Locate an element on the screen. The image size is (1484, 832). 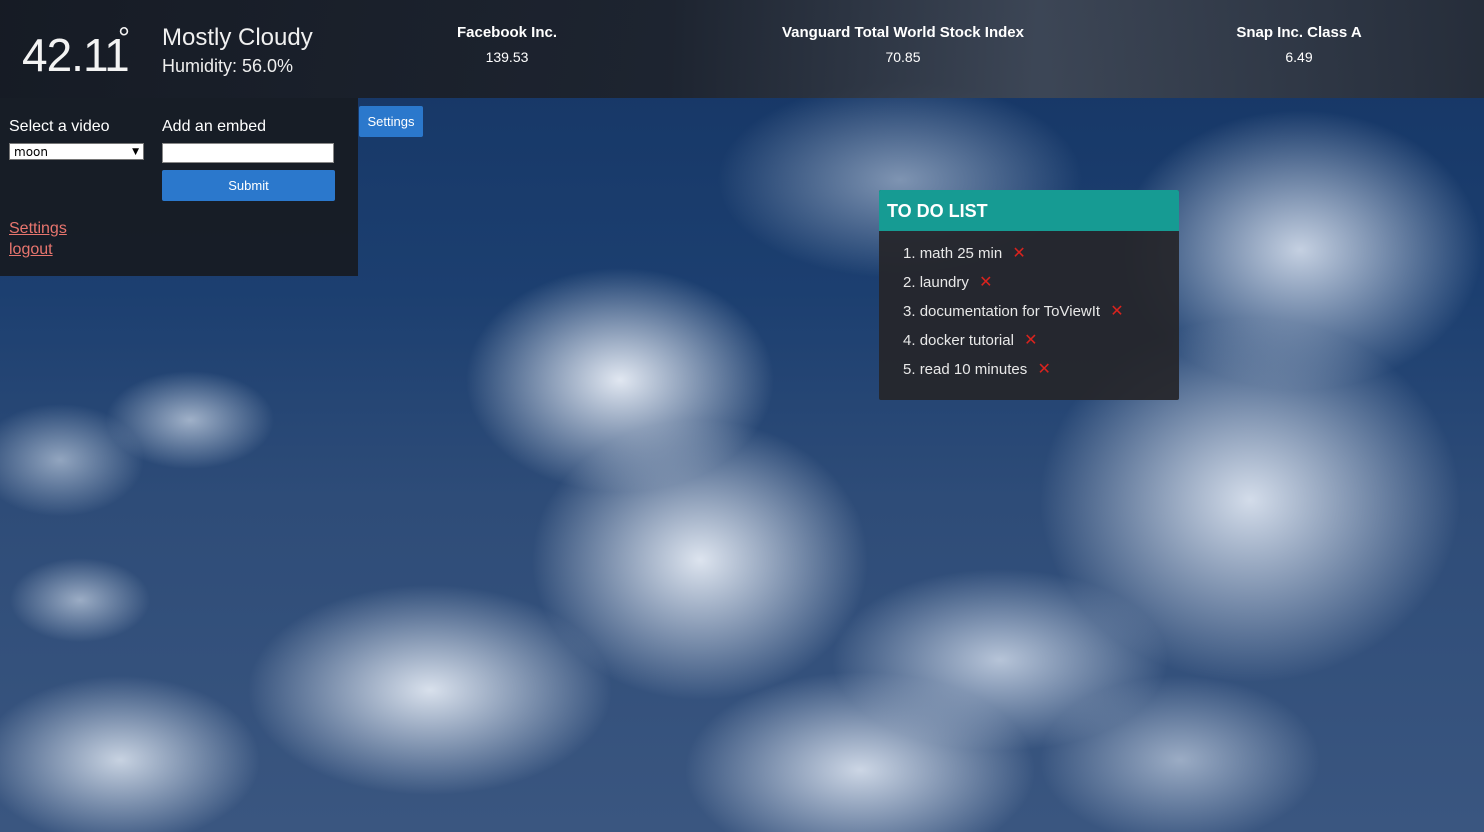
todo-item: 3. documentation for ToViewIt ✕ is located at coordinates (1041, 311).